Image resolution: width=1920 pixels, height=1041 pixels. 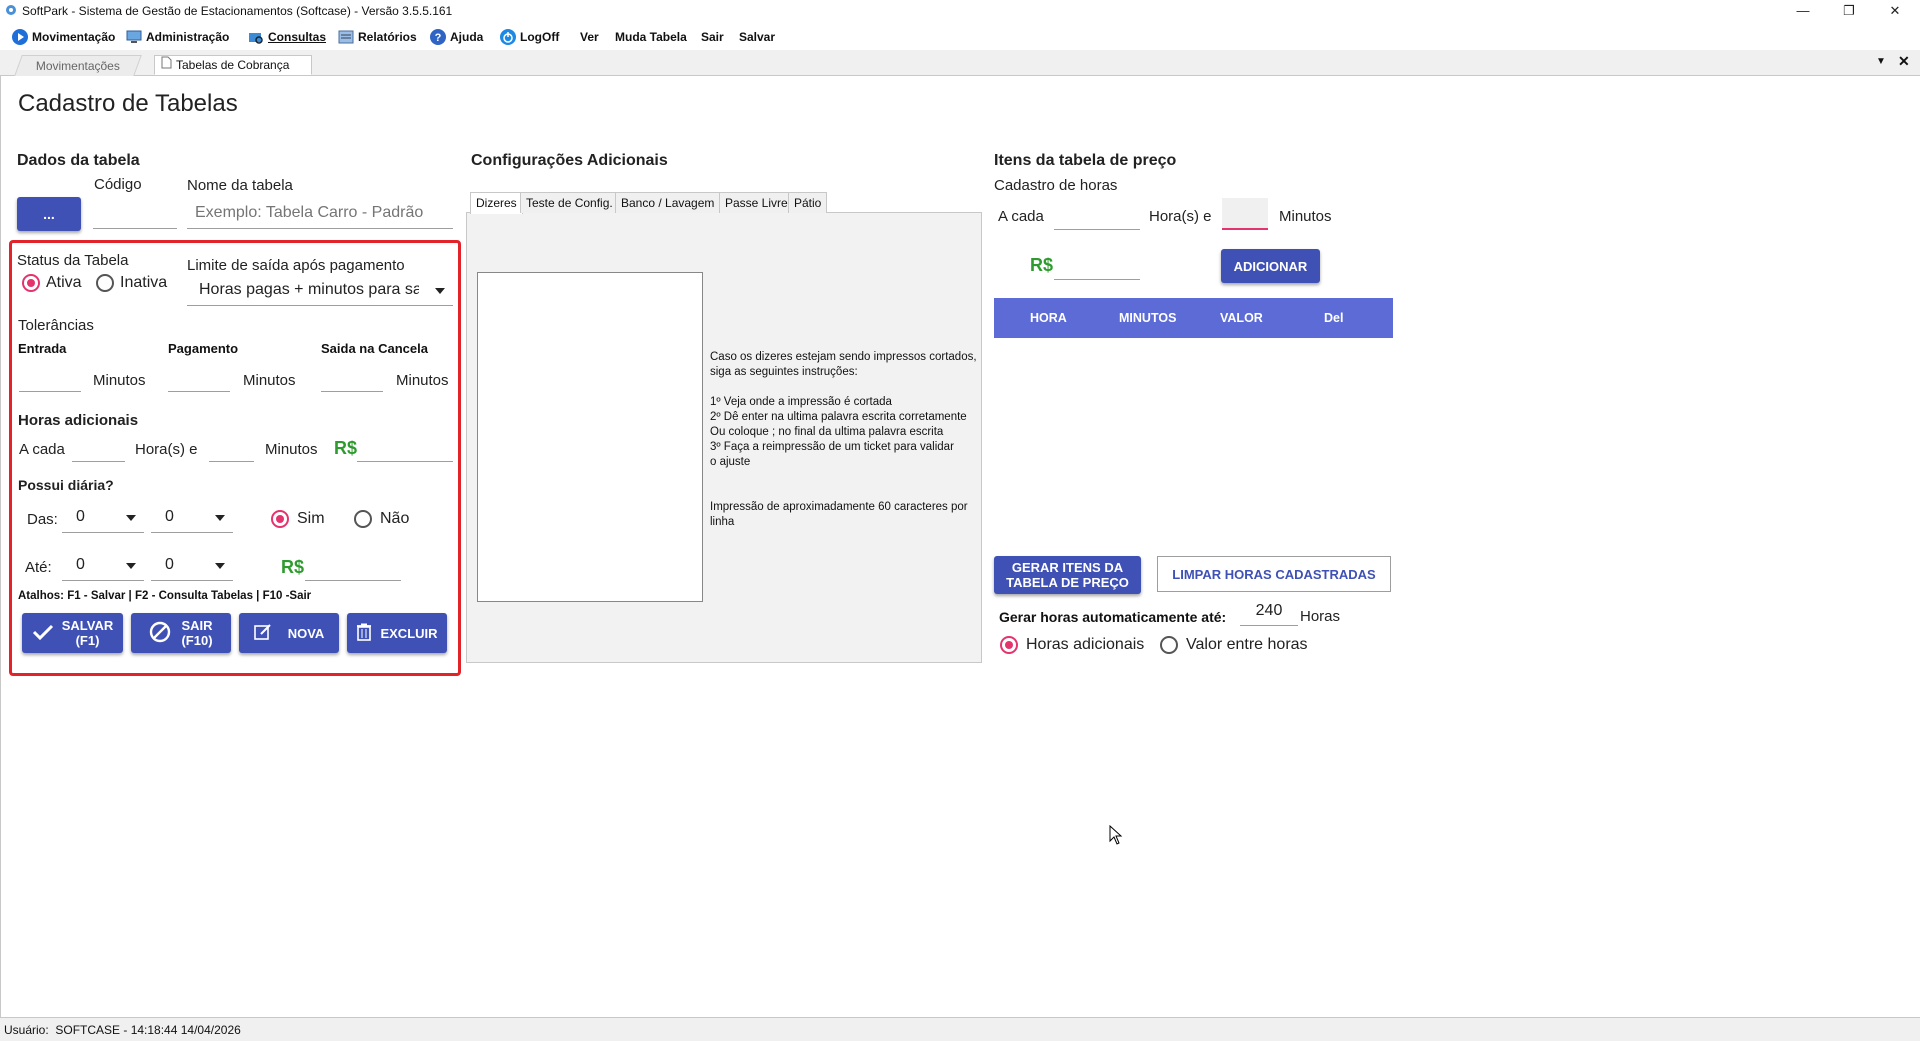 What do you see at coordinates (496, 203) in the screenshot?
I see `tab-dizeres: Dizeres` at bounding box center [496, 203].